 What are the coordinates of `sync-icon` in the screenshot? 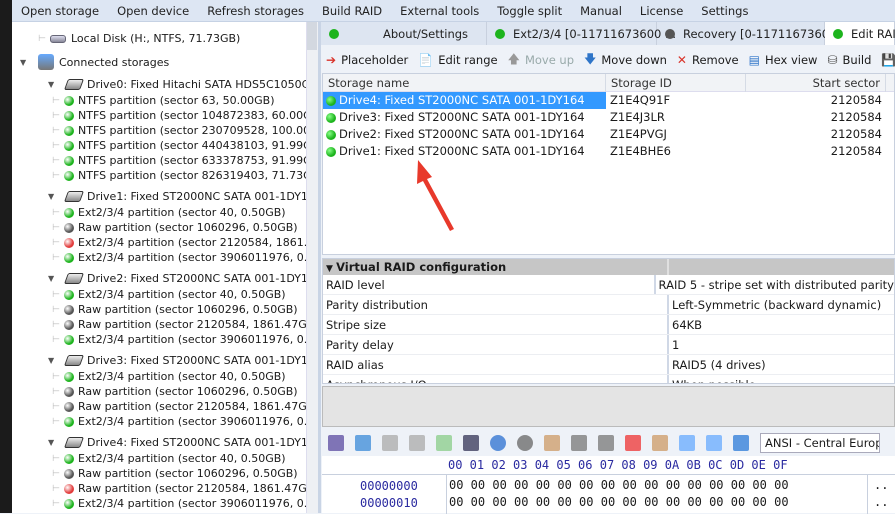 It's located at (741, 443).